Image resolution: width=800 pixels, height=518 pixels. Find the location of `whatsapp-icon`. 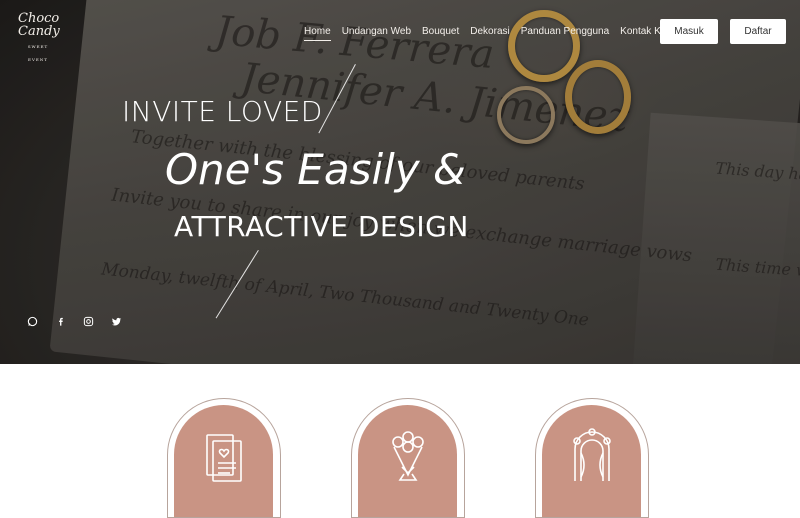

whatsapp-icon is located at coordinates (32, 322).